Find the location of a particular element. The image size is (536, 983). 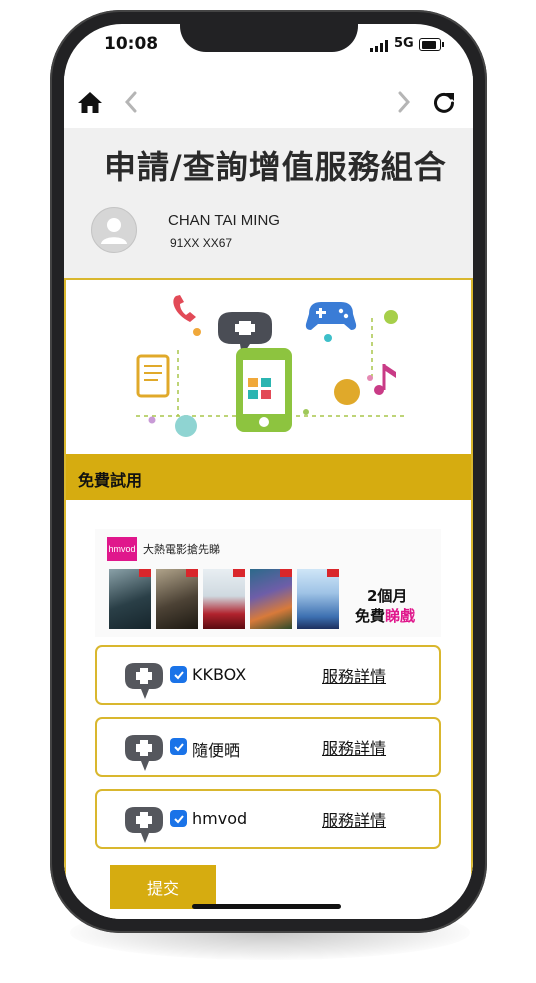

promo-watch: 睇戲 is located at coordinates (400, 616).